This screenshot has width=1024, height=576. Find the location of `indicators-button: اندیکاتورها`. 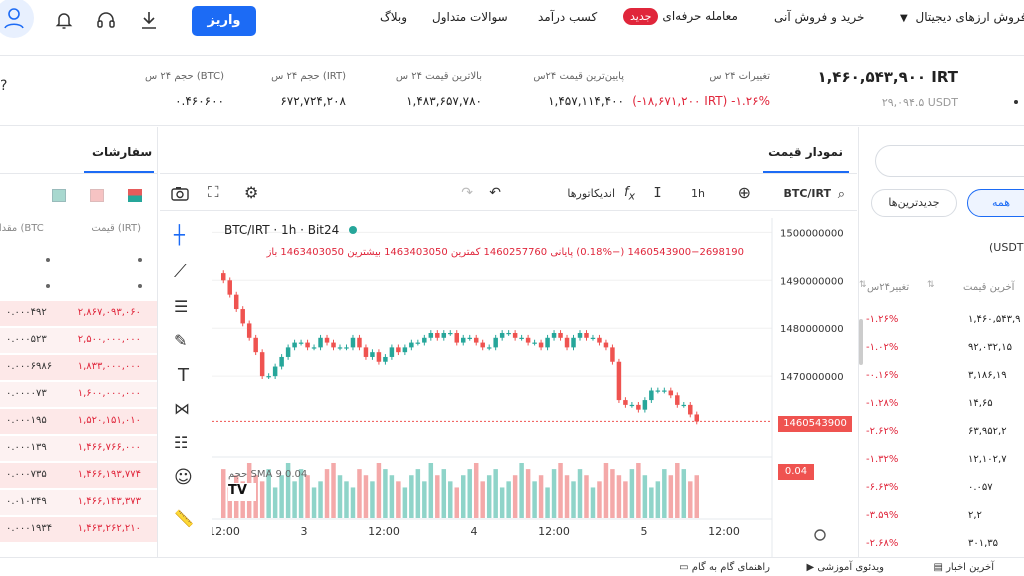

indicators-button: اندیکاتورها is located at coordinates (591, 193).